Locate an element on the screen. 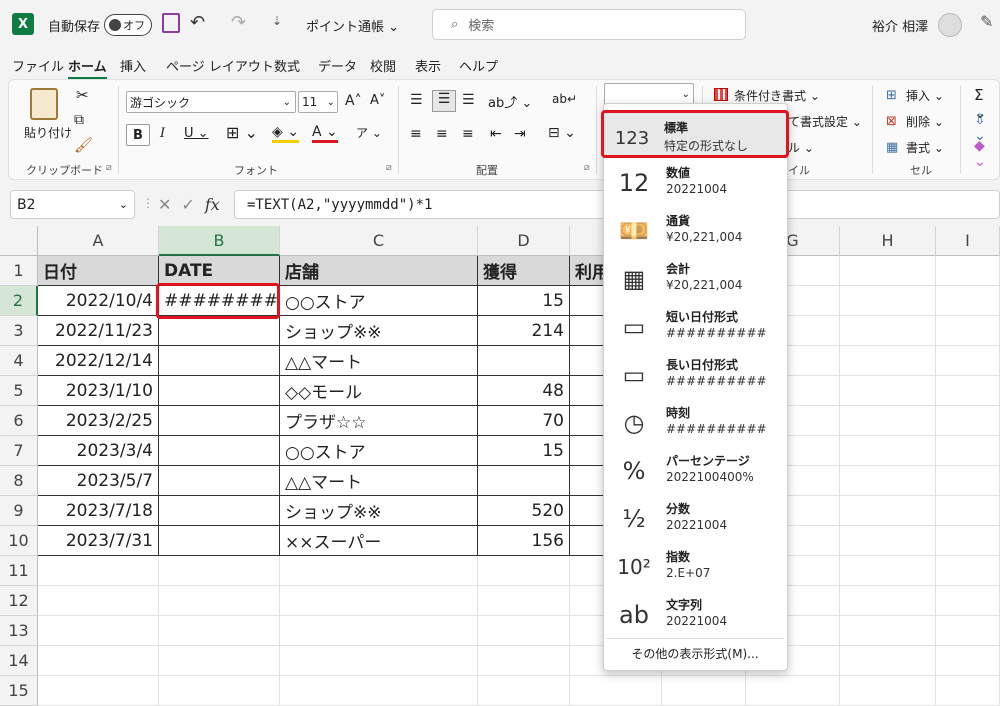  customize-qat-icon: ⇣ is located at coordinates (277, 21).